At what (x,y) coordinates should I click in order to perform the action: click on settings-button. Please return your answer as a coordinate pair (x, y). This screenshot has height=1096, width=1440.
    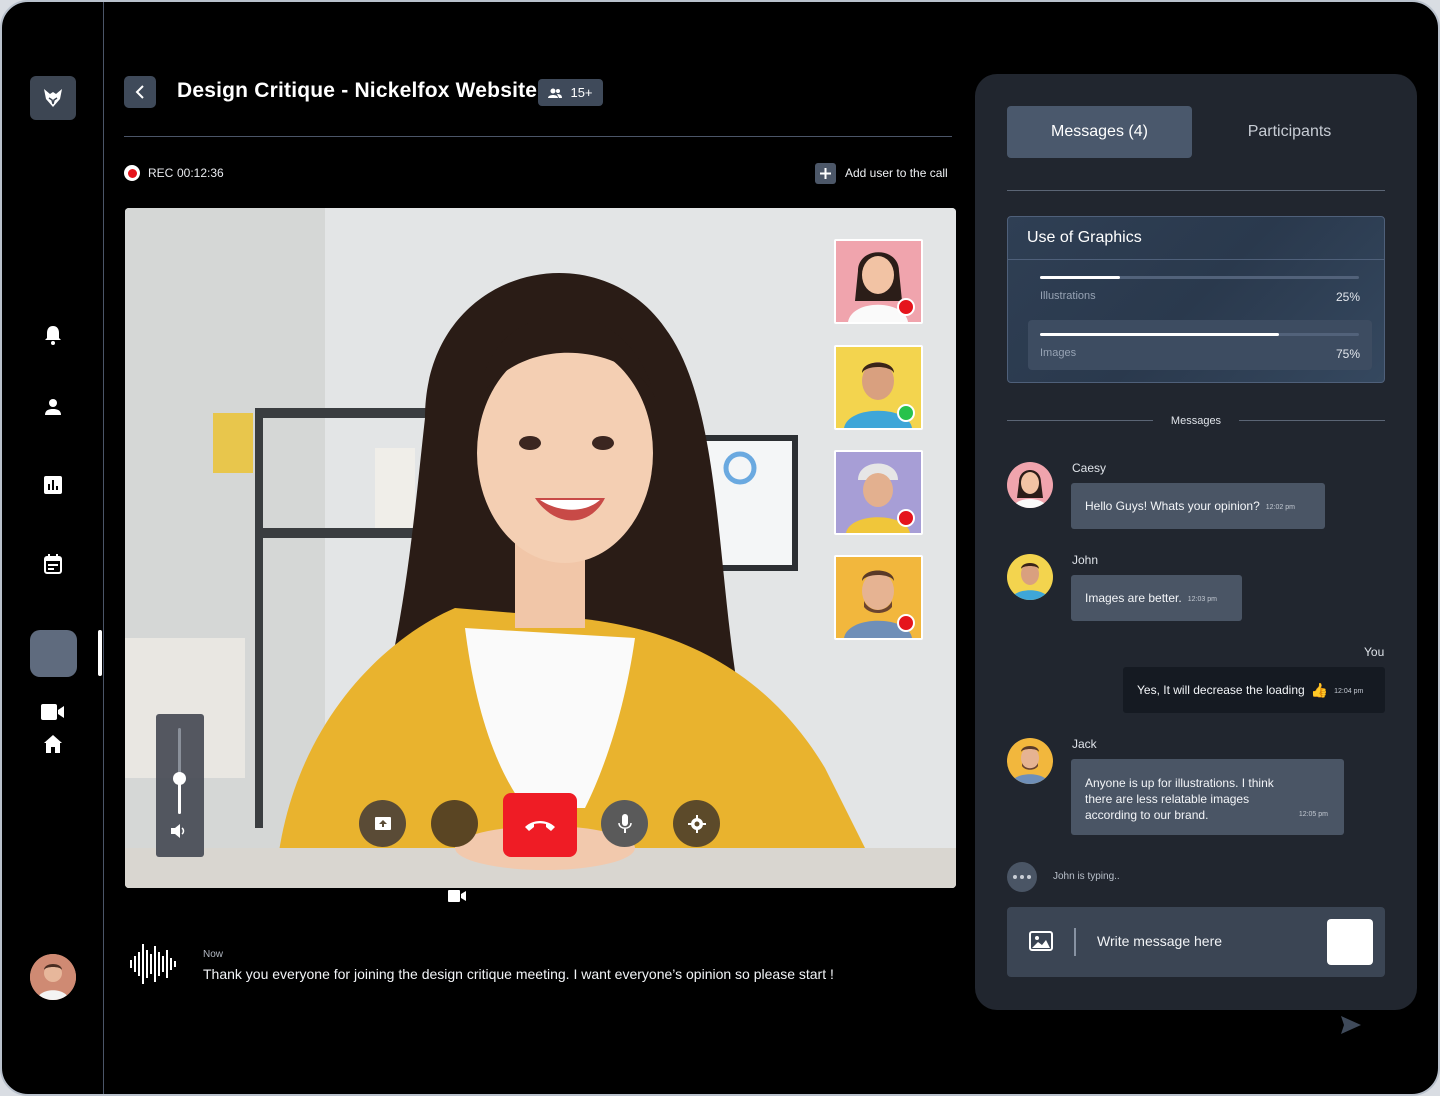
    Looking at the image, I should click on (696, 823).